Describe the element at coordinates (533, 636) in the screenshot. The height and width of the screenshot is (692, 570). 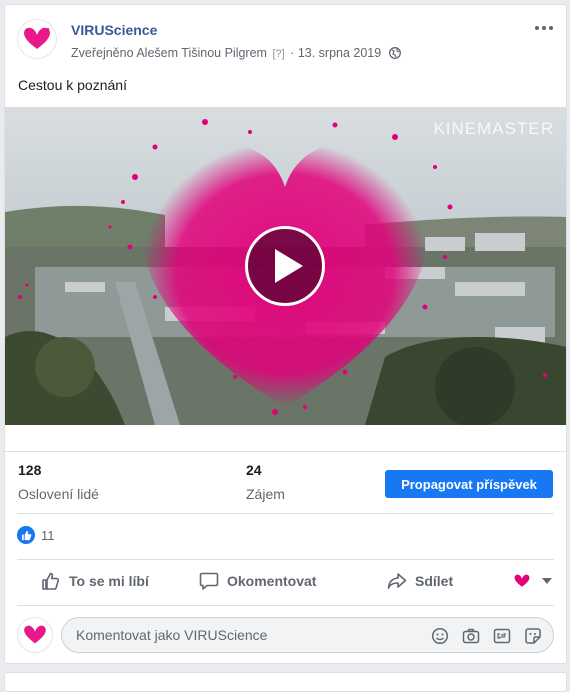
I see `sticker-icon` at that location.